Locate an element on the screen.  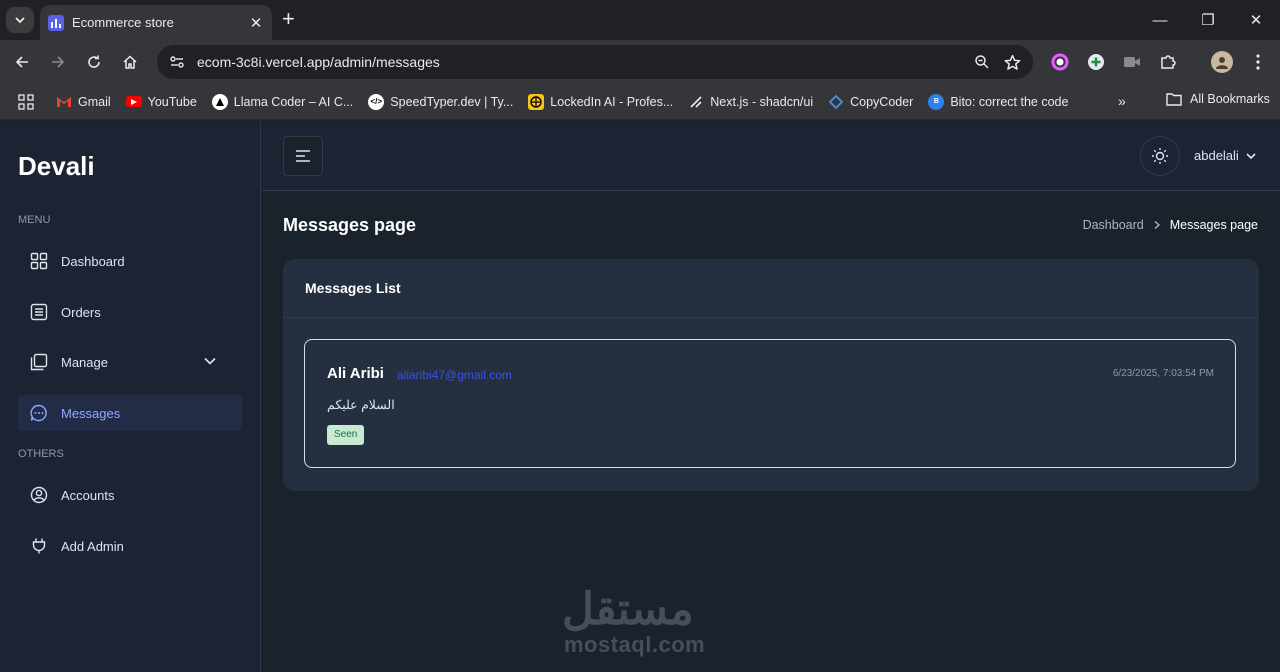
browser-menu-icon is located at coordinates (1258, 62).